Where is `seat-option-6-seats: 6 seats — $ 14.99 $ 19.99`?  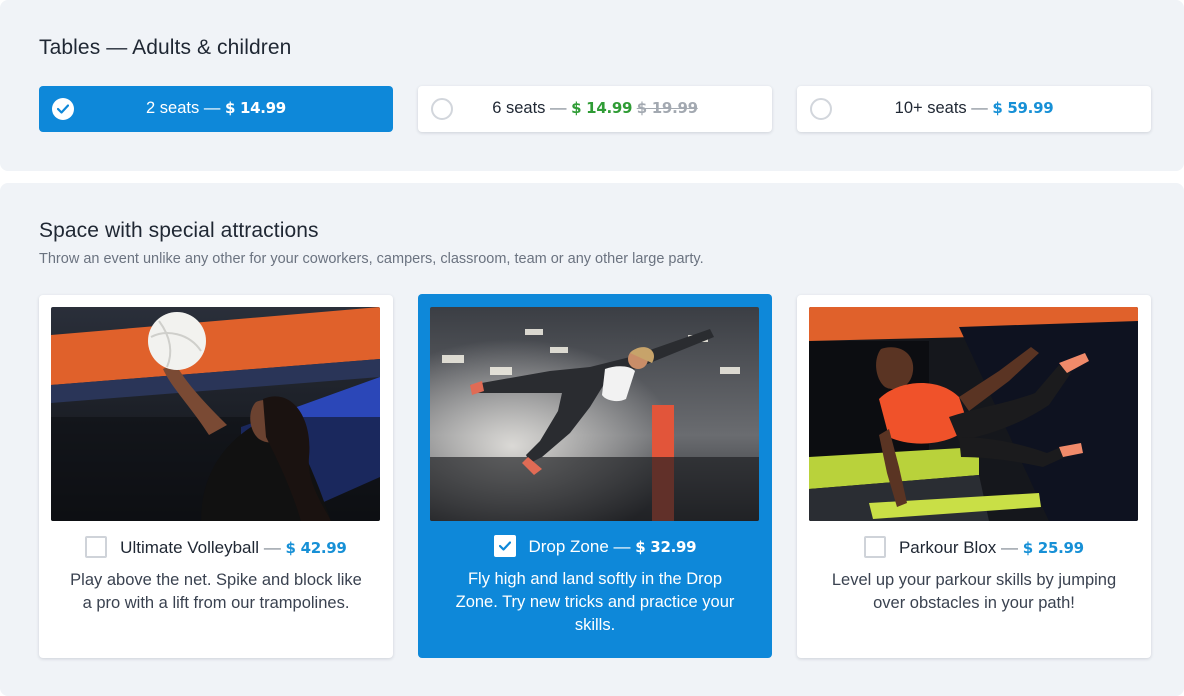
seat-option-6-seats: 6 seats — $ 14.99 $ 19.99 is located at coordinates (595, 109).